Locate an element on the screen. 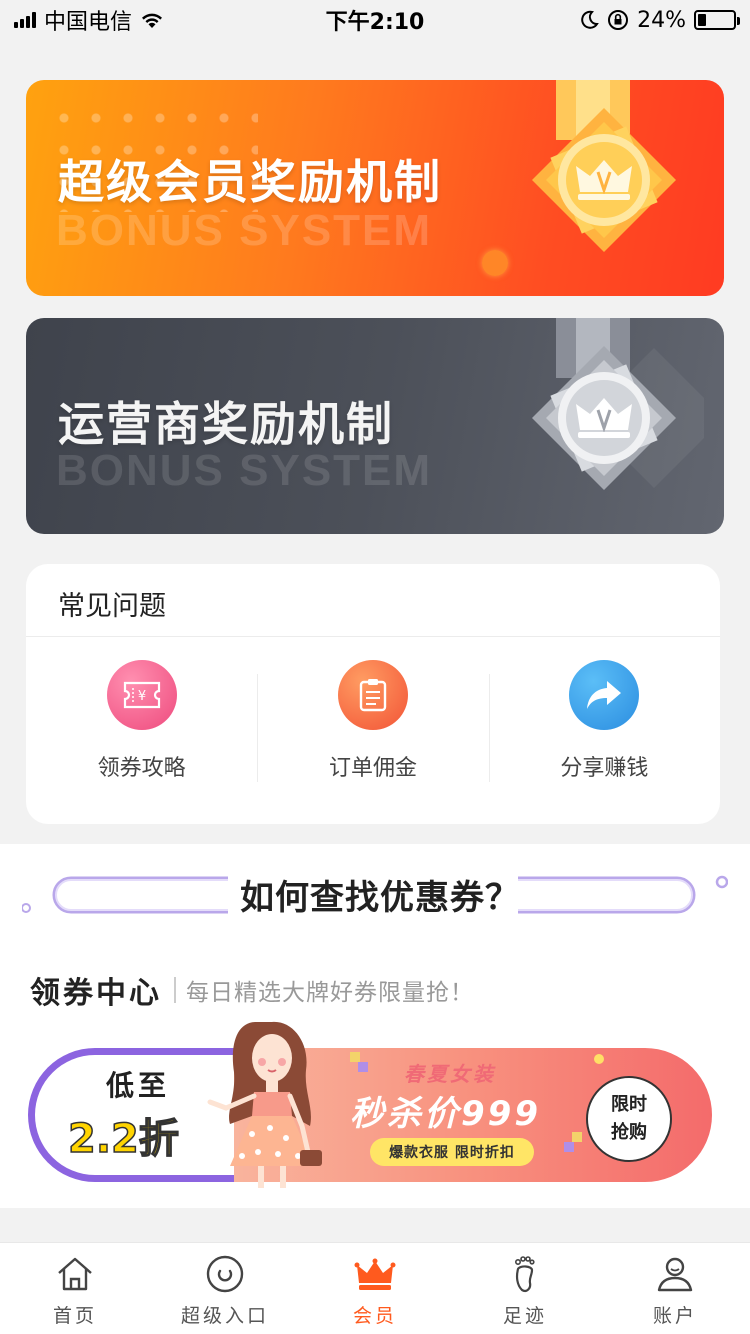  order-icon is located at coordinates (372, 695).